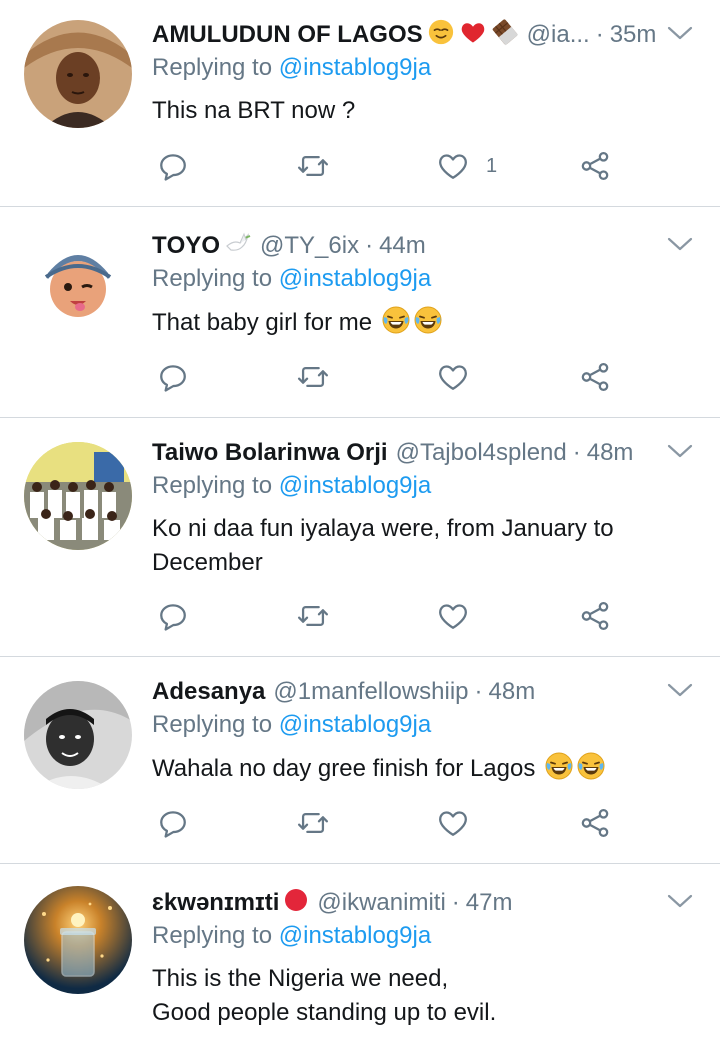 This screenshot has height=1042, width=720. Describe the element at coordinates (262, 322) in the screenshot. I see `tweet-text-content: That baby girl for me` at that location.